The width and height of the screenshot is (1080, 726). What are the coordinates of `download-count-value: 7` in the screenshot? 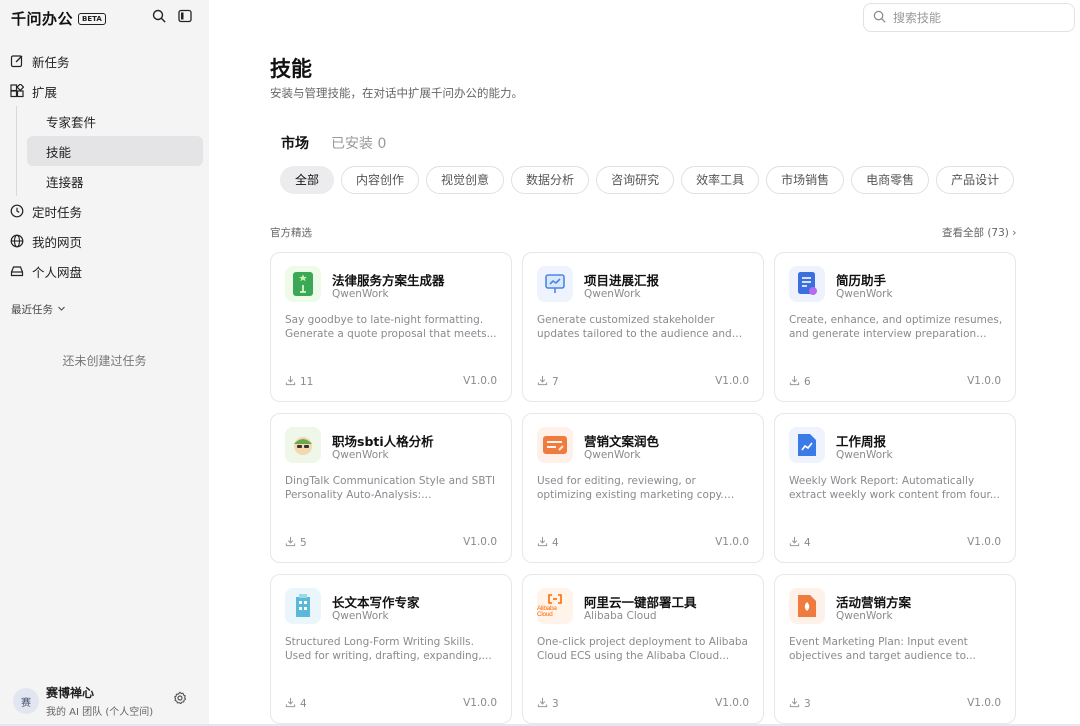 It's located at (555, 382).